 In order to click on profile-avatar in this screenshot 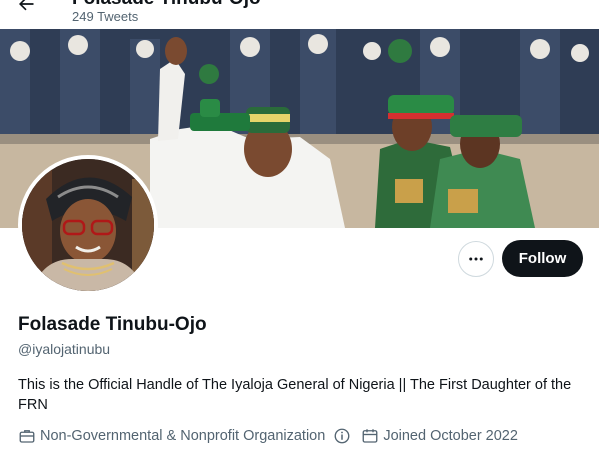, I will do `click(88, 225)`.